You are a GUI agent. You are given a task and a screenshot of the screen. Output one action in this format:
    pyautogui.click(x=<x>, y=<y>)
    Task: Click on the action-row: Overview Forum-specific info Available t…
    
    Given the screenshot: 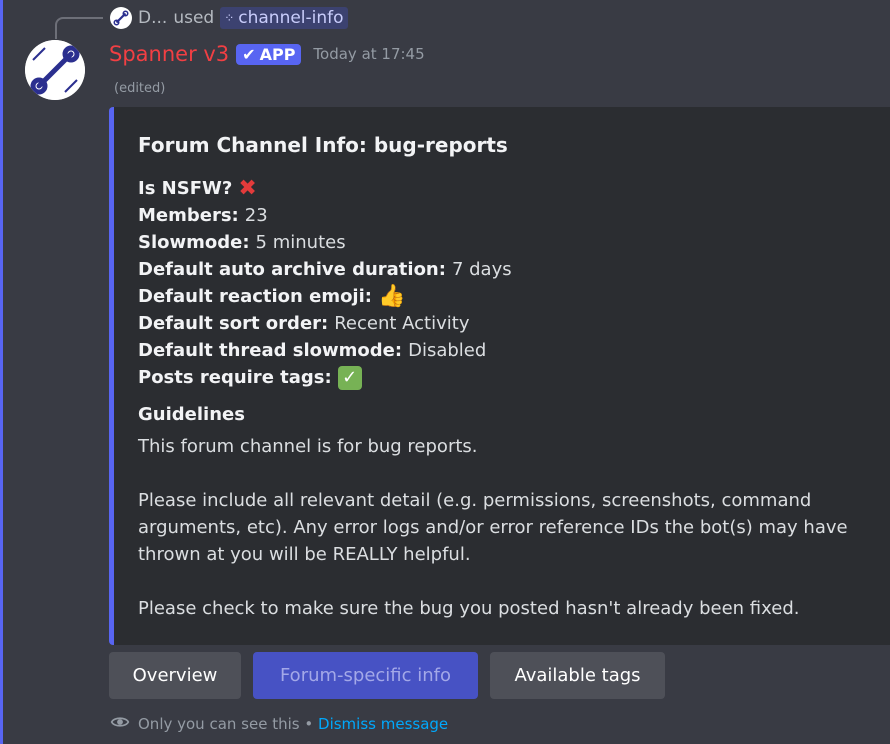 What is the action you would take?
    pyautogui.click(x=387, y=675)
    